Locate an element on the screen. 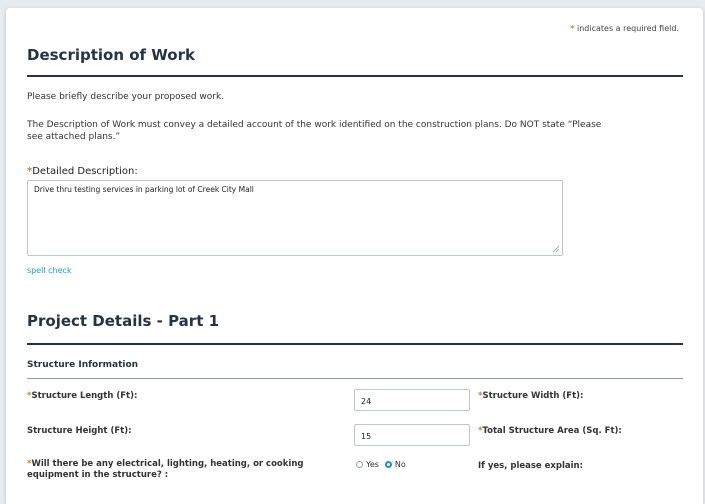 This screenshot has width=705, height=504. equipment-yes-option: Yes is located at coordinates (367, 464).